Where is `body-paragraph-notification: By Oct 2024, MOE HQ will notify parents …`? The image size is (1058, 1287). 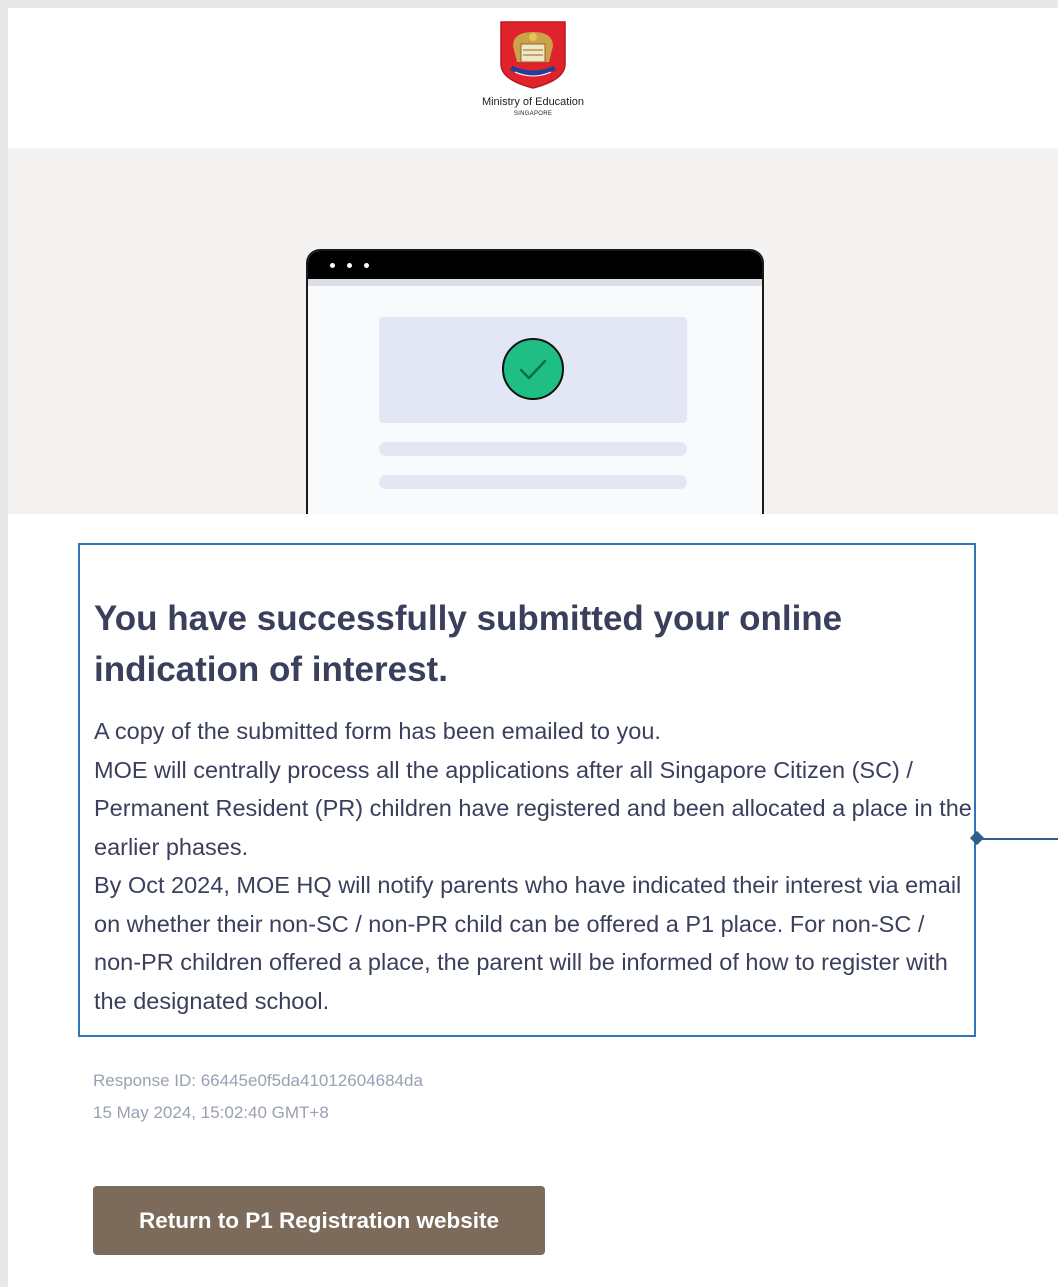 body-paragraph-notification: By Oct 2024, MOE HQ will notify parents … is located at coordinates (528, 943).